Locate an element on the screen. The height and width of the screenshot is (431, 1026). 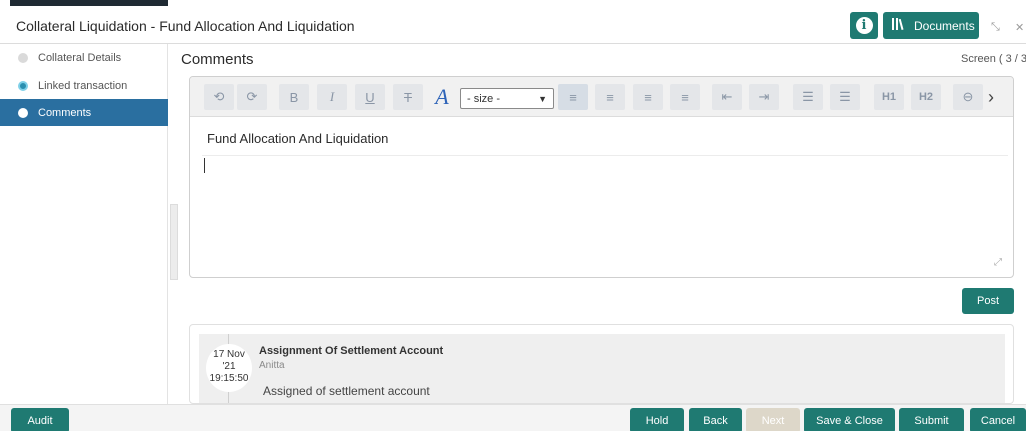
post-button: Post is located at coordinates (988, 301).